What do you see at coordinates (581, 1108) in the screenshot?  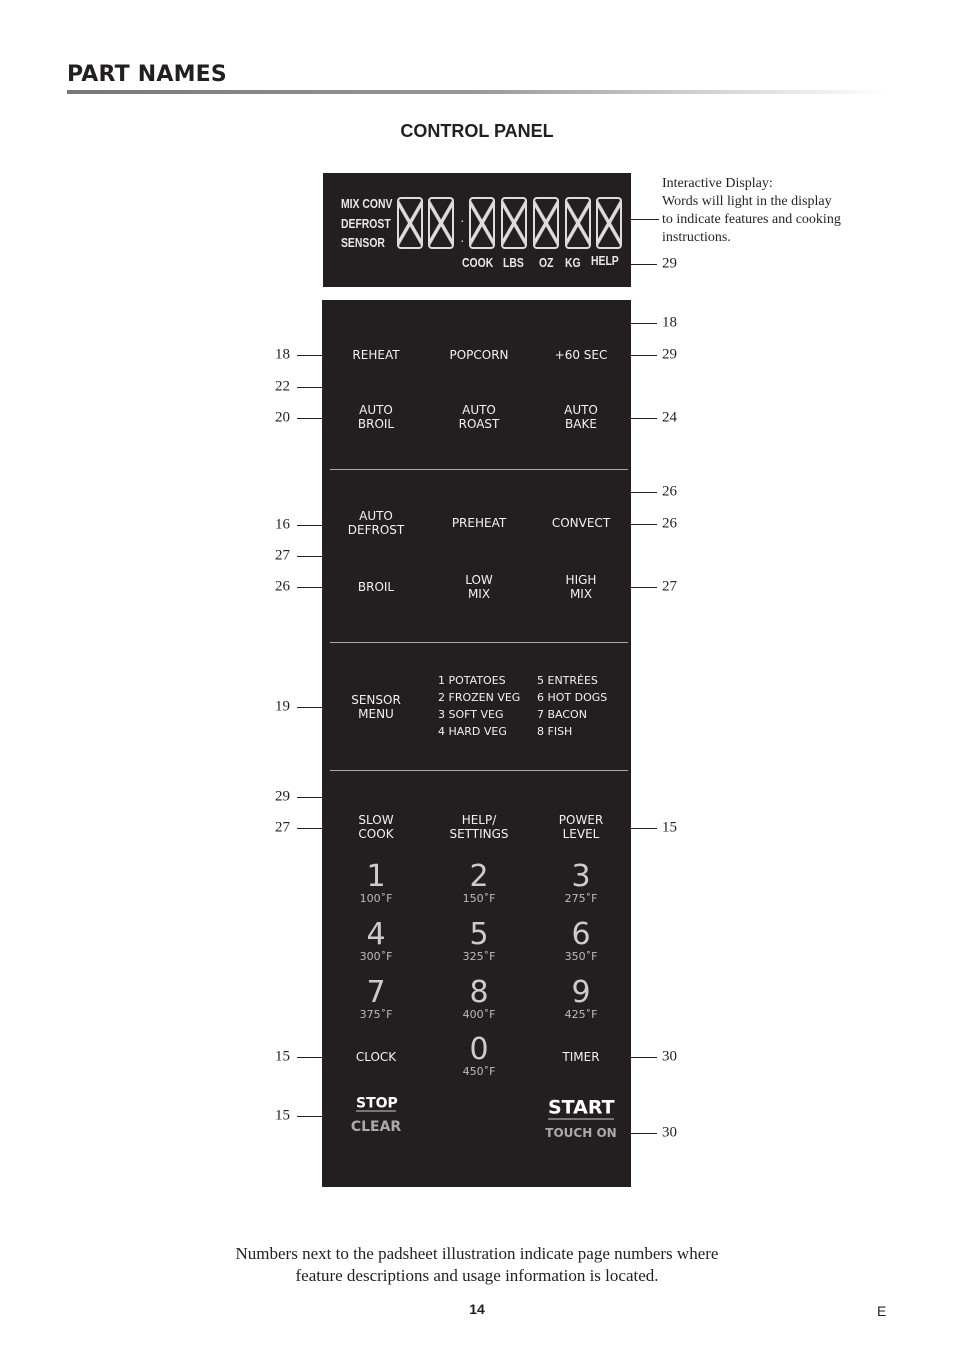 I see `start-pad: START` at bounding box center [581, 1108].